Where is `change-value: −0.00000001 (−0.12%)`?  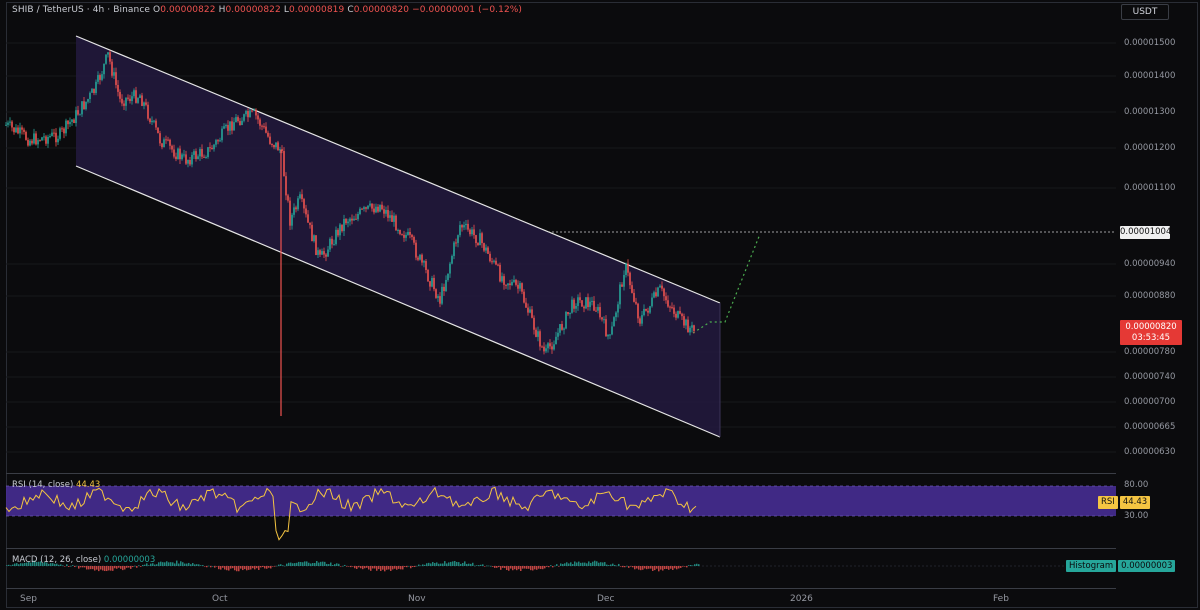 change-value: −0.00000001 (−0.12%) is located at coordinates (467, 10).